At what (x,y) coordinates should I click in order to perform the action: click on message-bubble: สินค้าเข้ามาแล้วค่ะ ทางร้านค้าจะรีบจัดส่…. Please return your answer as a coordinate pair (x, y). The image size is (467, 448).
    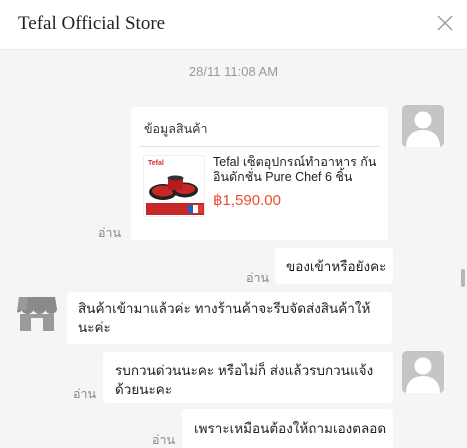
    Looking at the image, I should click on (229, 318).